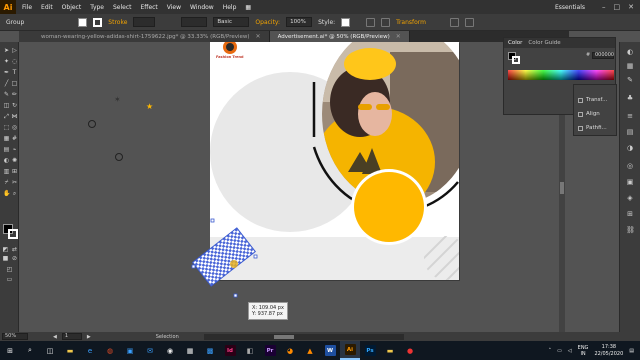 This screenshot has height=360, width=640. I want to click on prev-artboard-icon: ◀, so click(55, 337).